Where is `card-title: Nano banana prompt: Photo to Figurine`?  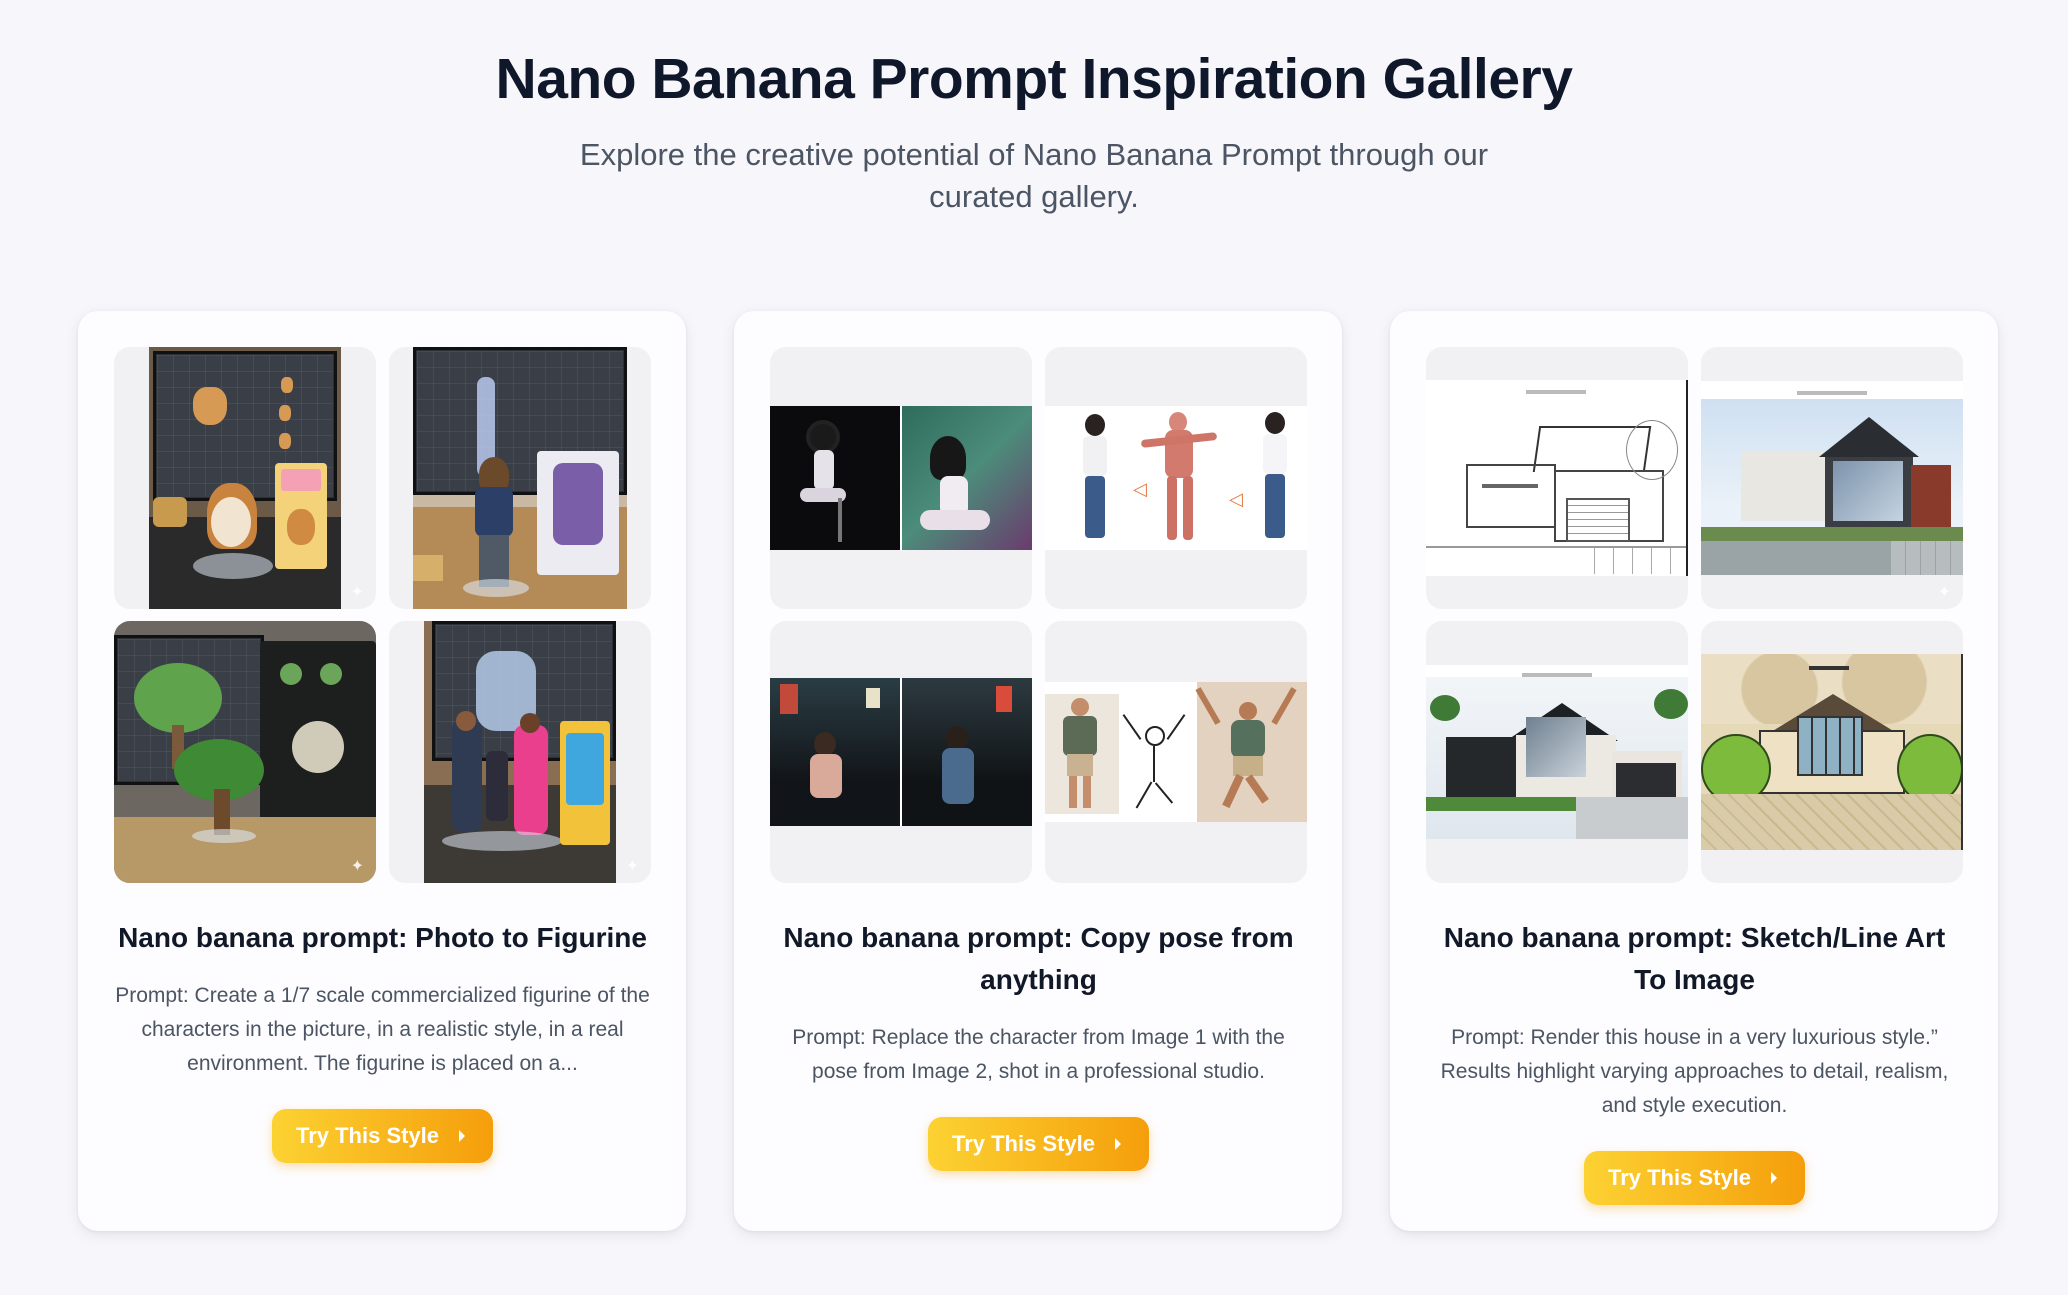
card-title: Nano banana prompt: Photo to Figurine is located at coordinates (382, 937).